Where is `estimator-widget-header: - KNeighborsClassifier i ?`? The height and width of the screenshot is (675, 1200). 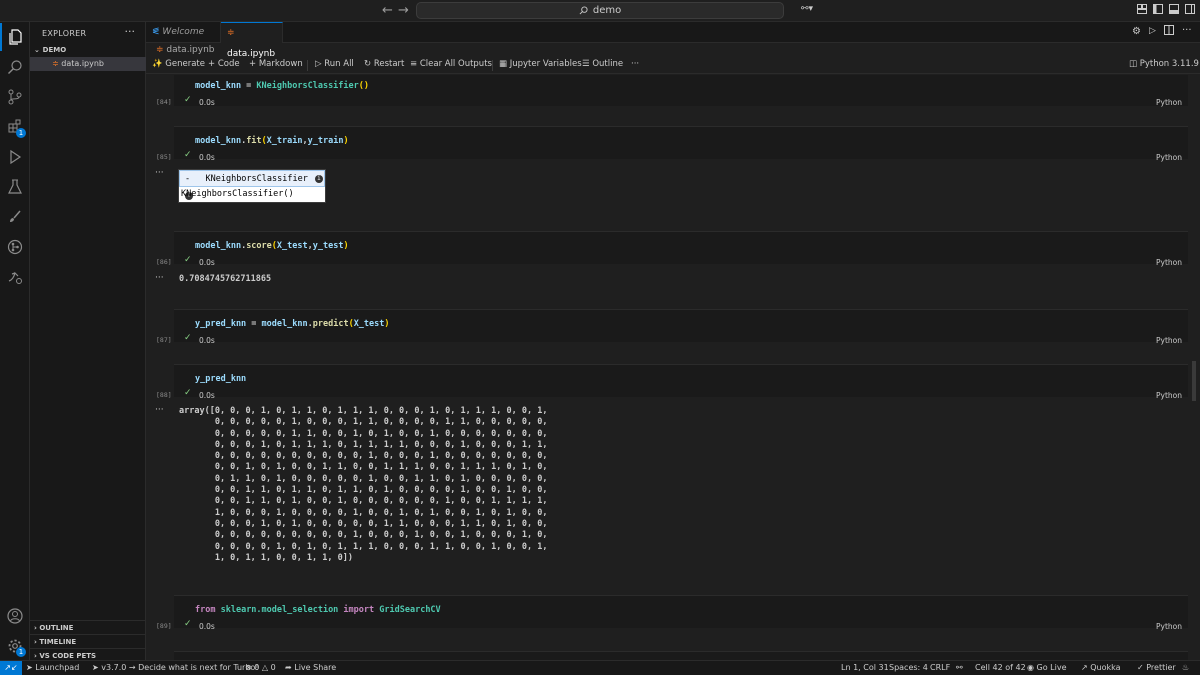
estimator-widget-header: - KNeighborsClassifier i ? is located at coordinates (252, 185).